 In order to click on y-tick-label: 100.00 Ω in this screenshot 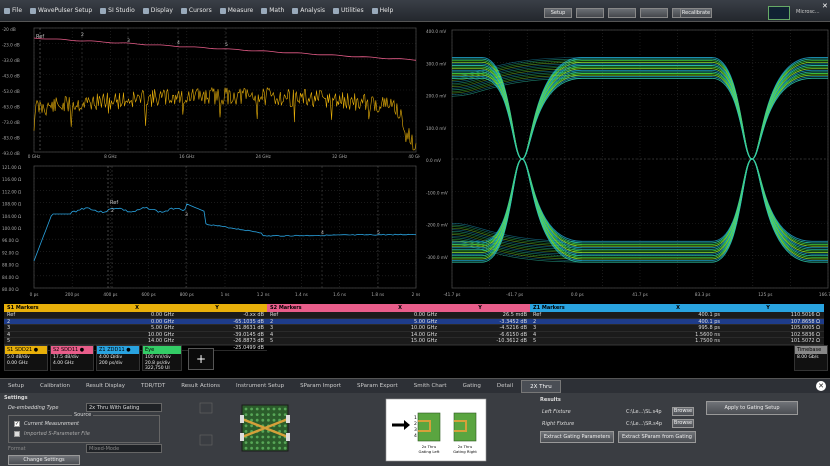, I will do `click(12, 228)`.